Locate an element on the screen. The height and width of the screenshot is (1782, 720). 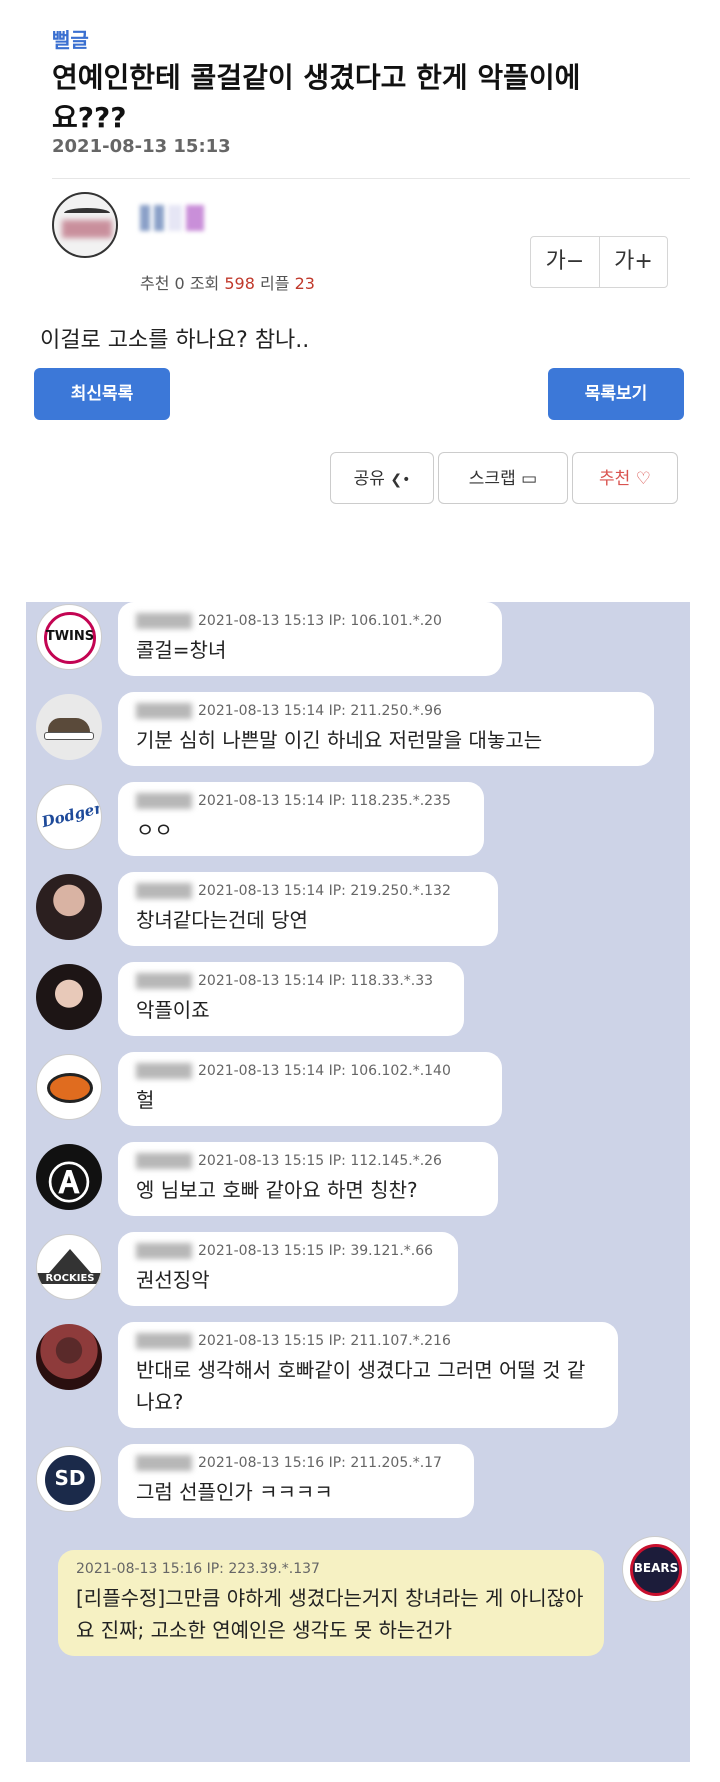
comment-meta: 2021-08-13 15:15 IP: 112.145.*.26 is located at coordinates (308, 1161).